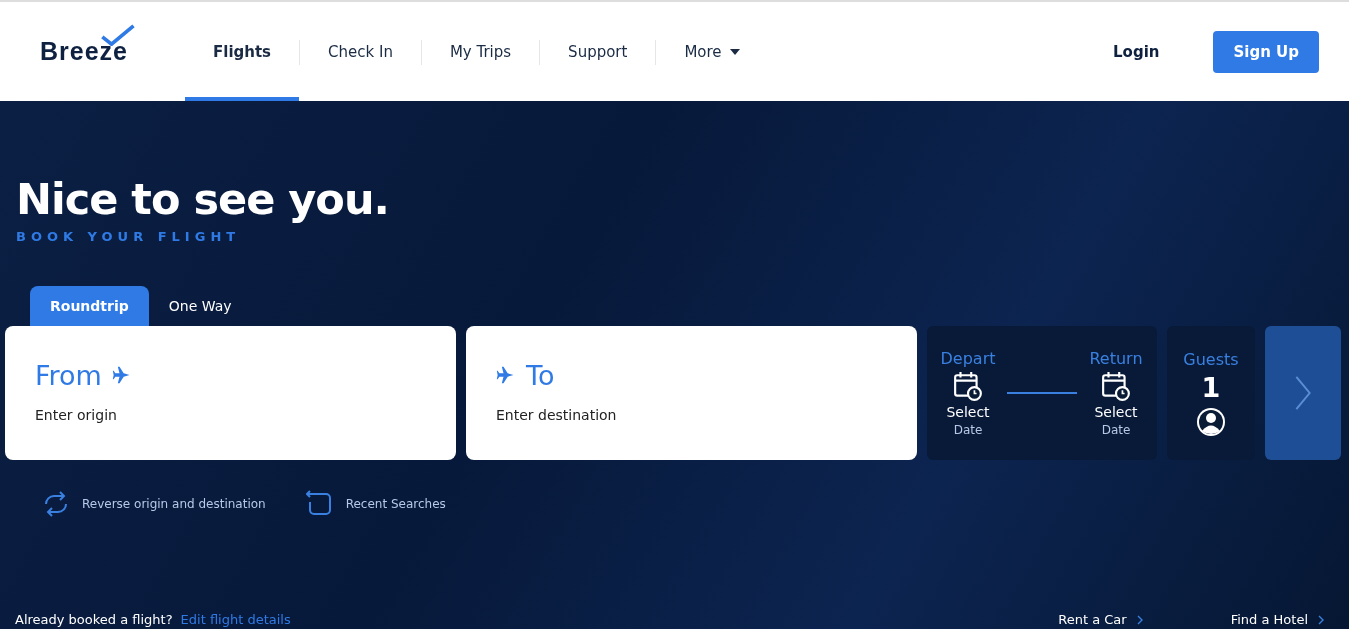 The width and height of the screenshot is (1349, 629). What do you see at coordinates (154, 504) in the screenshot?
I see `search-action-link: Reverse origin and destination` at bounding box center [154, 504].